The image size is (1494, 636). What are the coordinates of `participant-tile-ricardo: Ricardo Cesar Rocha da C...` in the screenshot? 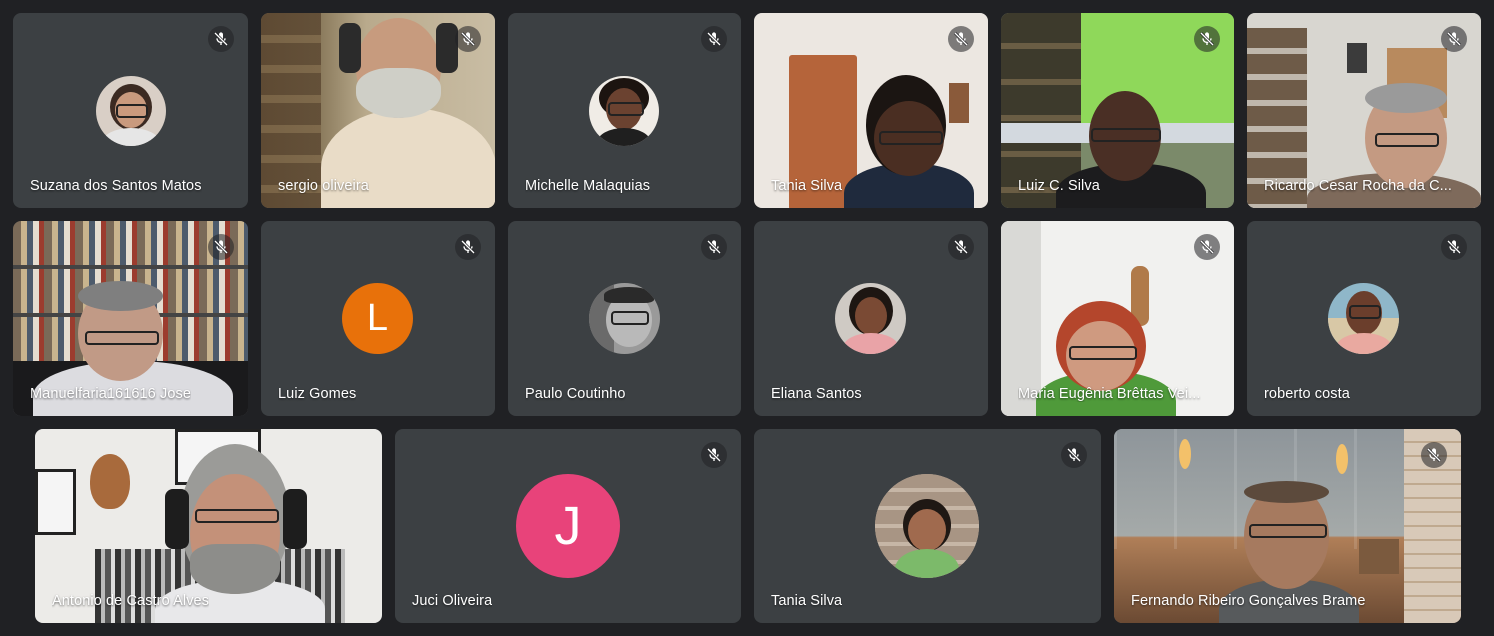 It's located at (1364, 110).